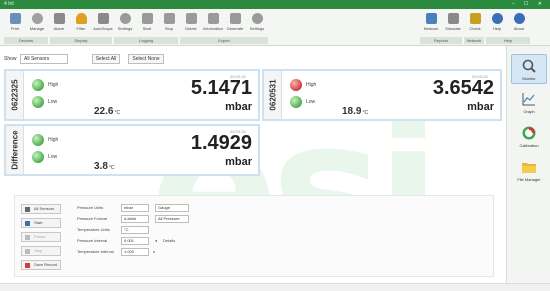 Image resolution: width=550 pixels, height=291 pixels. I want to click on device-id: 0622325, so click(14, 95).